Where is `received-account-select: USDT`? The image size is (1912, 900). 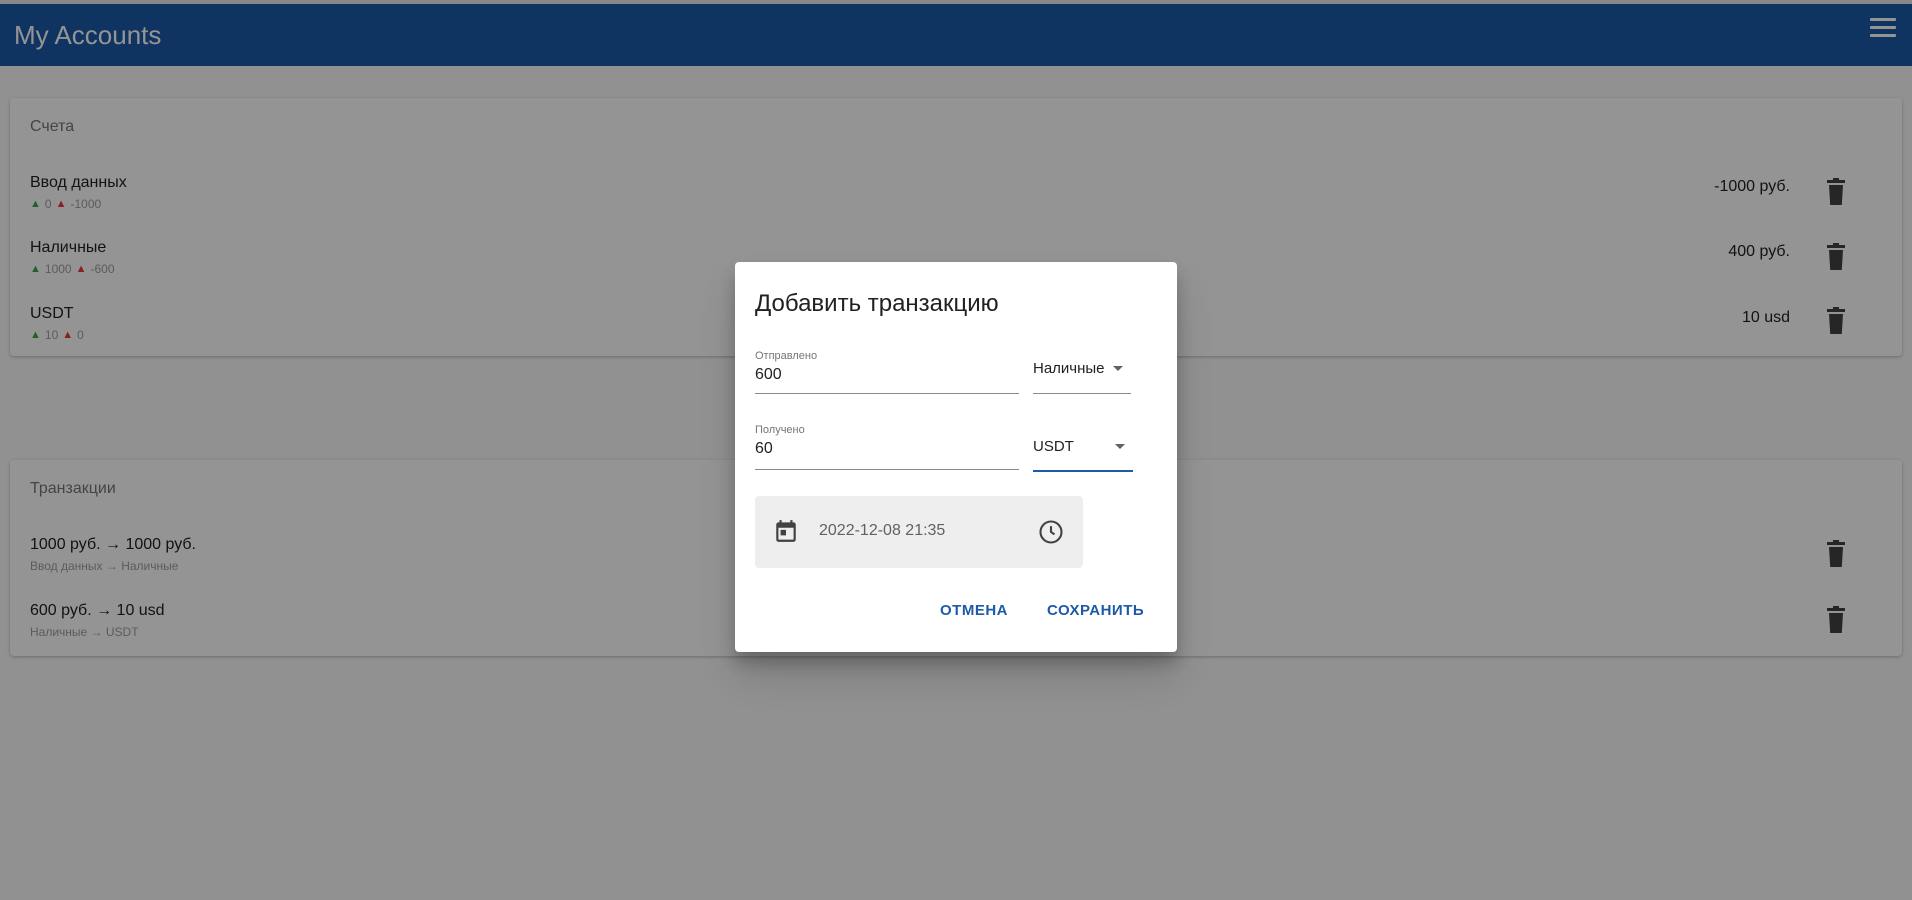
received-account-select: USDT is located at coordinates (1083, 450).